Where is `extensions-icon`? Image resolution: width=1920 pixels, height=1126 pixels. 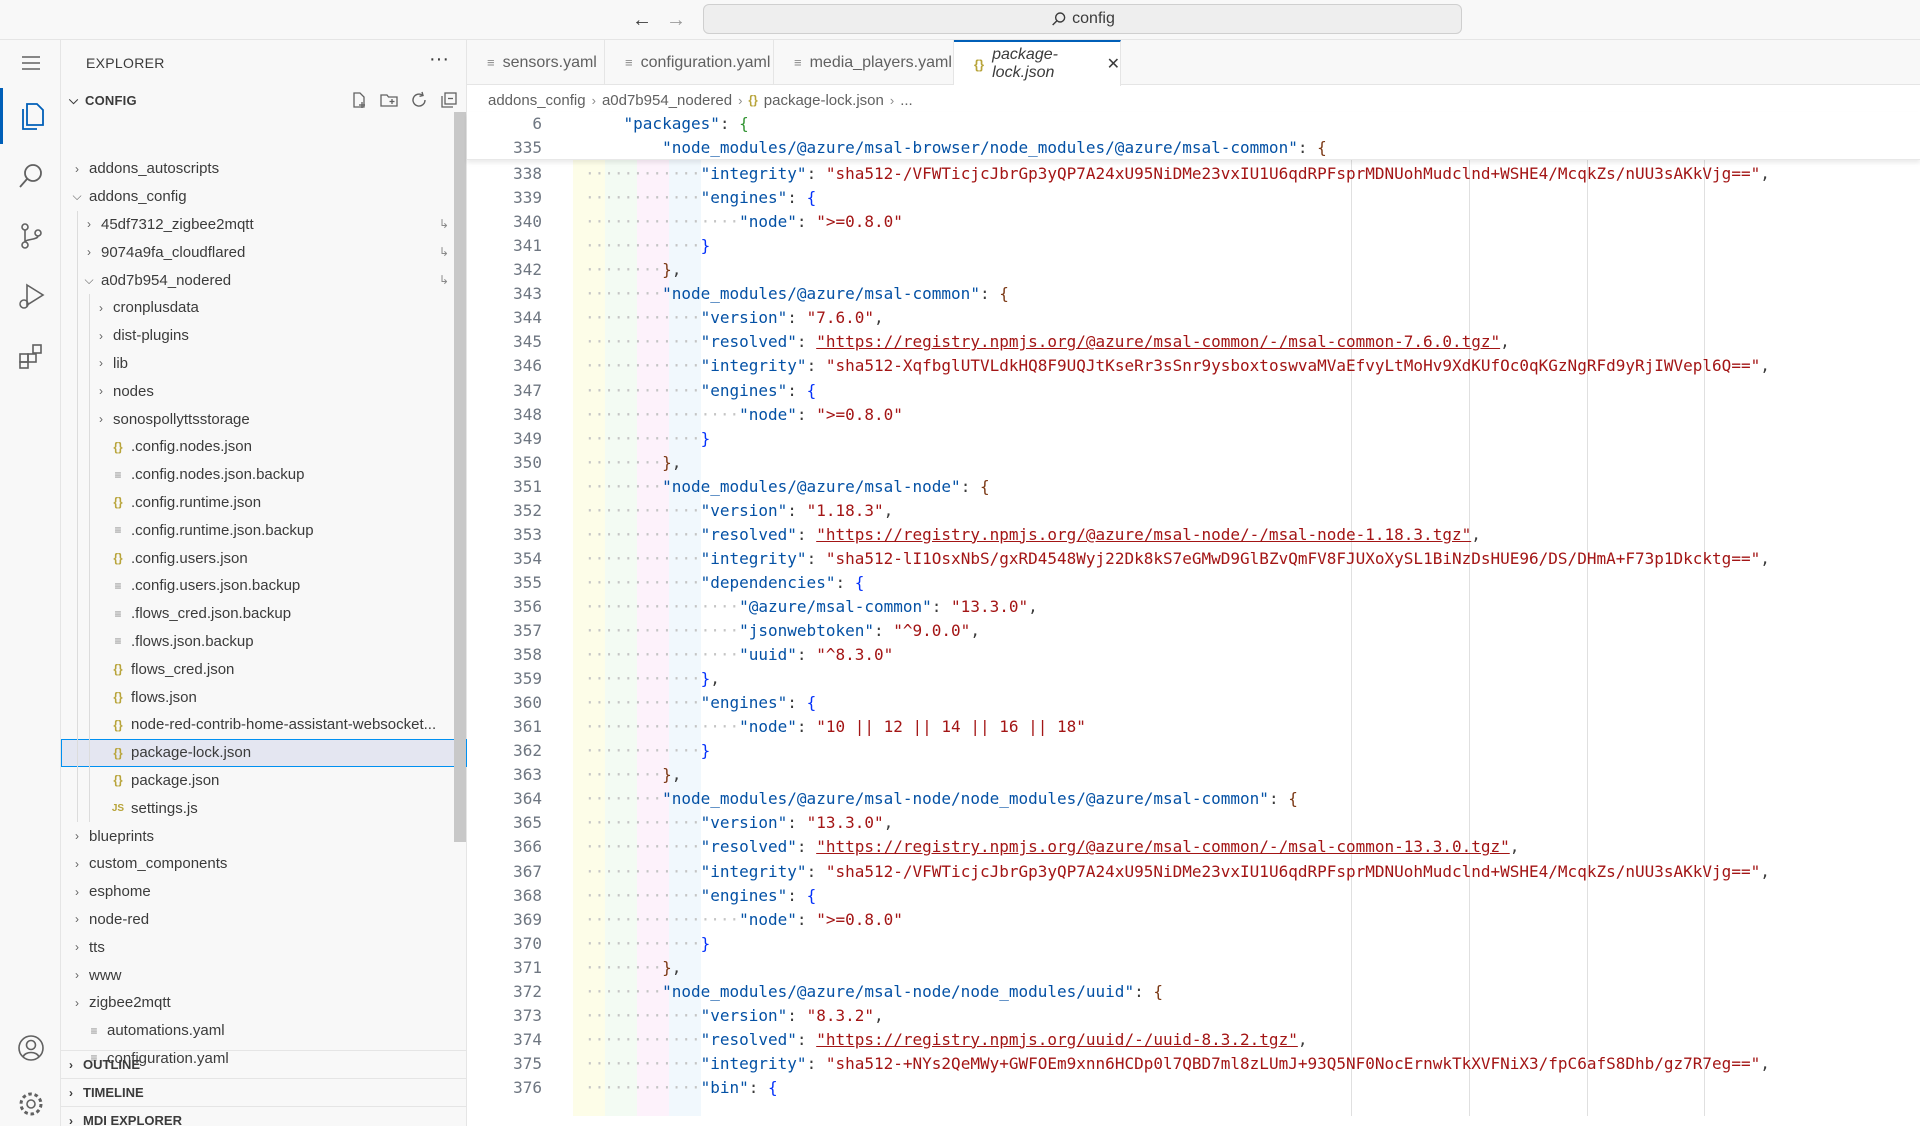
extensions-icon is located at coordinates (30, 356).